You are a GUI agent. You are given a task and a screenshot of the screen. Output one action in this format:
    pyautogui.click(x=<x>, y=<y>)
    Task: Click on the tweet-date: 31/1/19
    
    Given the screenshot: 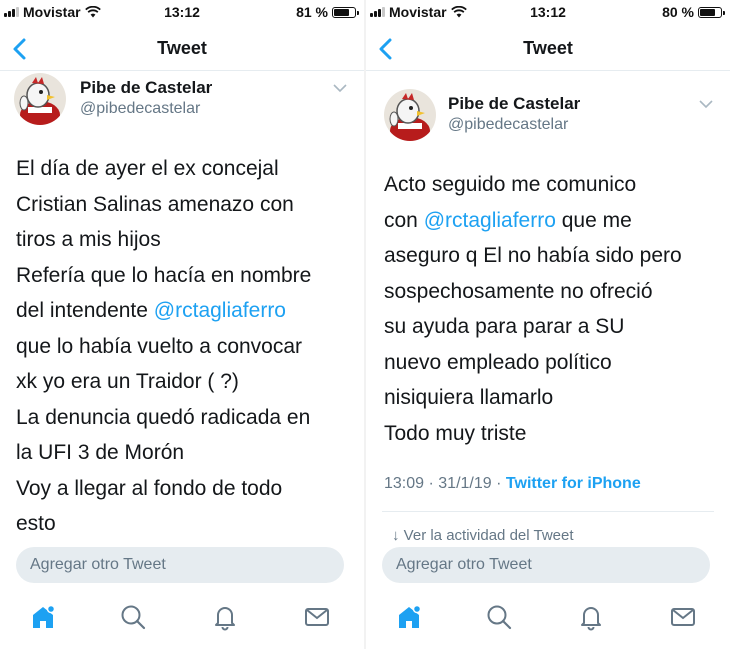 What is the action you would take?
    pyautogui.click(x=465, y=483)
    